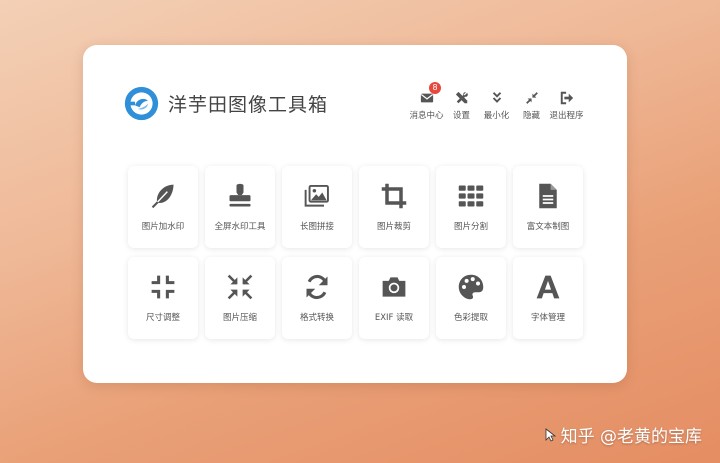 The width and height of the screenshot is (720, 463). I want to click on brand: 洋芋田图像工具箱, so click(225, 103).